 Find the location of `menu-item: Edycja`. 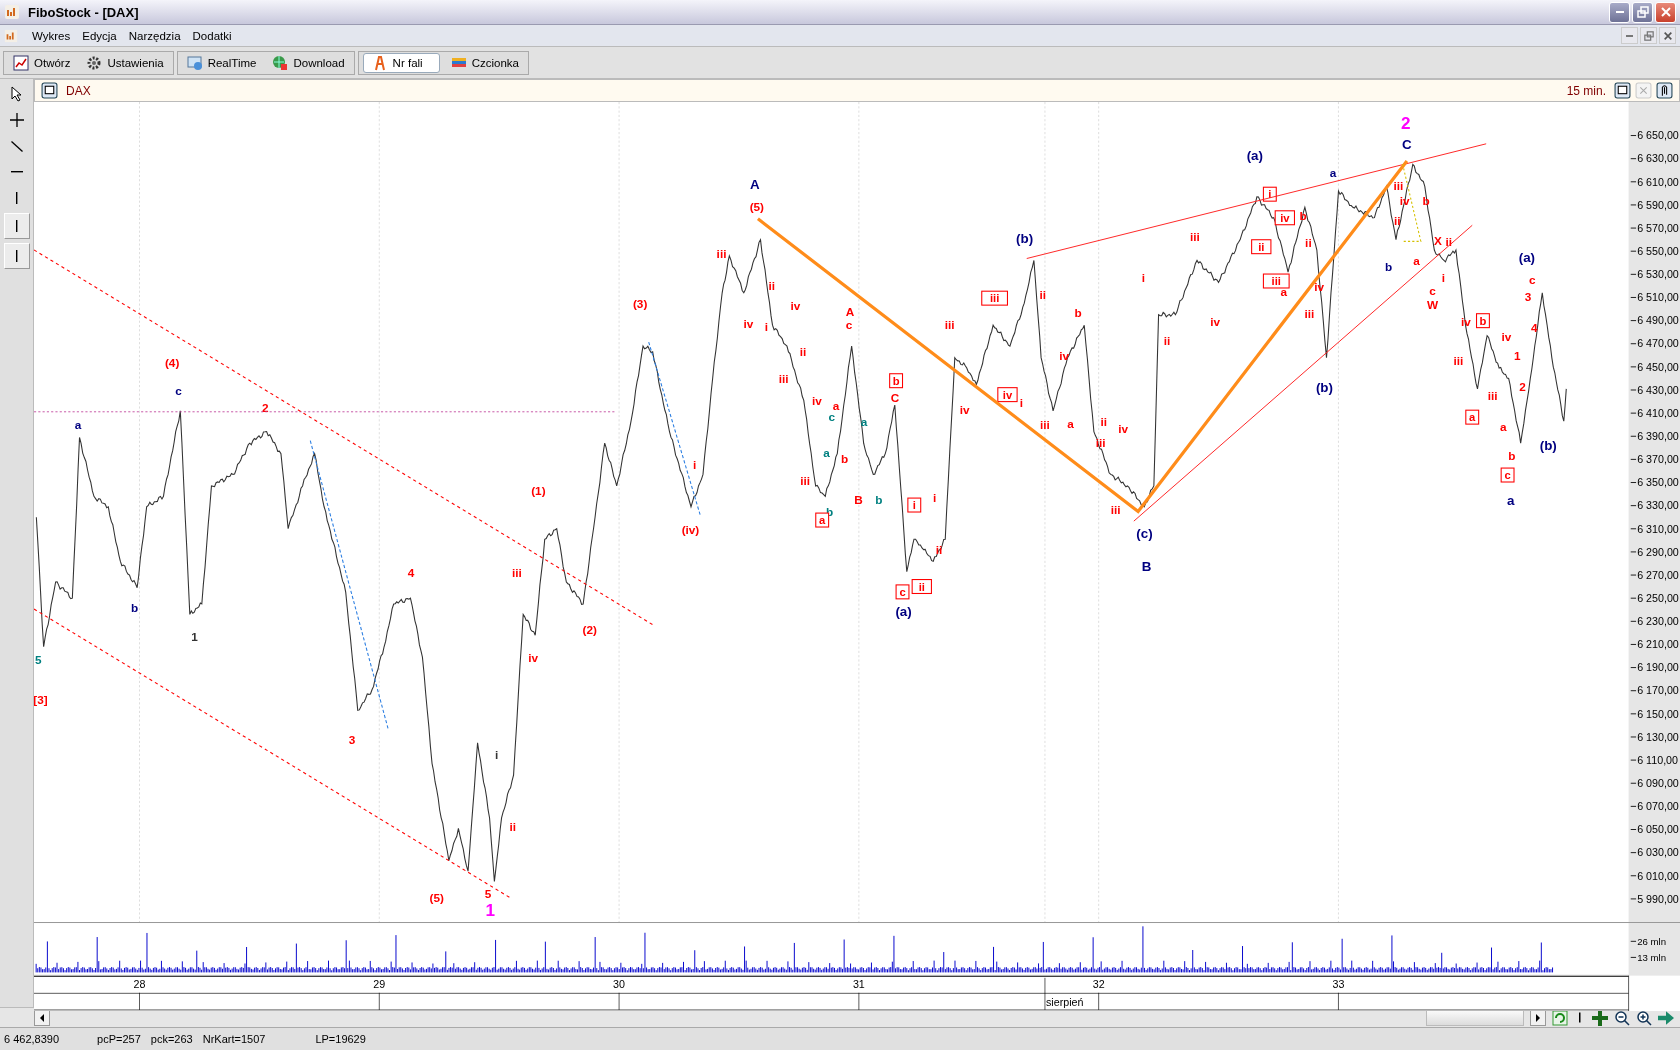

menu-item: Edycja is located at coordinates (99, 35).